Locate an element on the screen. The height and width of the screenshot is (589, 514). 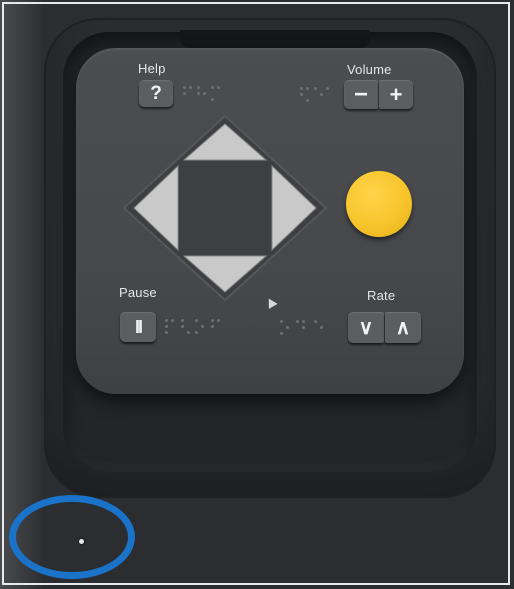
minus-icon: − is located at coordinates (360, 94).